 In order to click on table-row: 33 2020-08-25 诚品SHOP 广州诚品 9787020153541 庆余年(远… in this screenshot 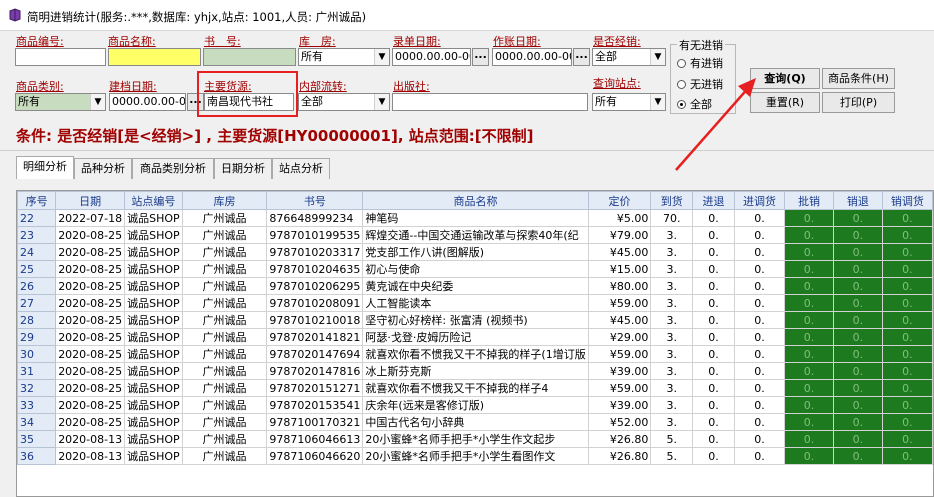, I will do `click(475, 405)`.